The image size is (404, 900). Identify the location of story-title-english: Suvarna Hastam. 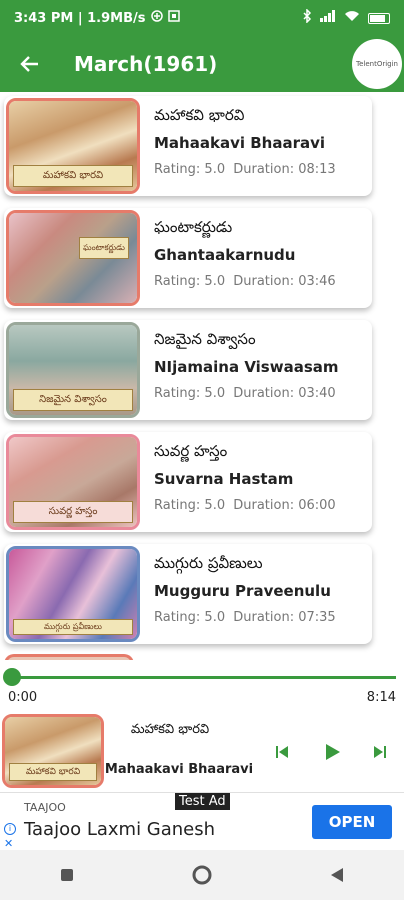
(224, 479).